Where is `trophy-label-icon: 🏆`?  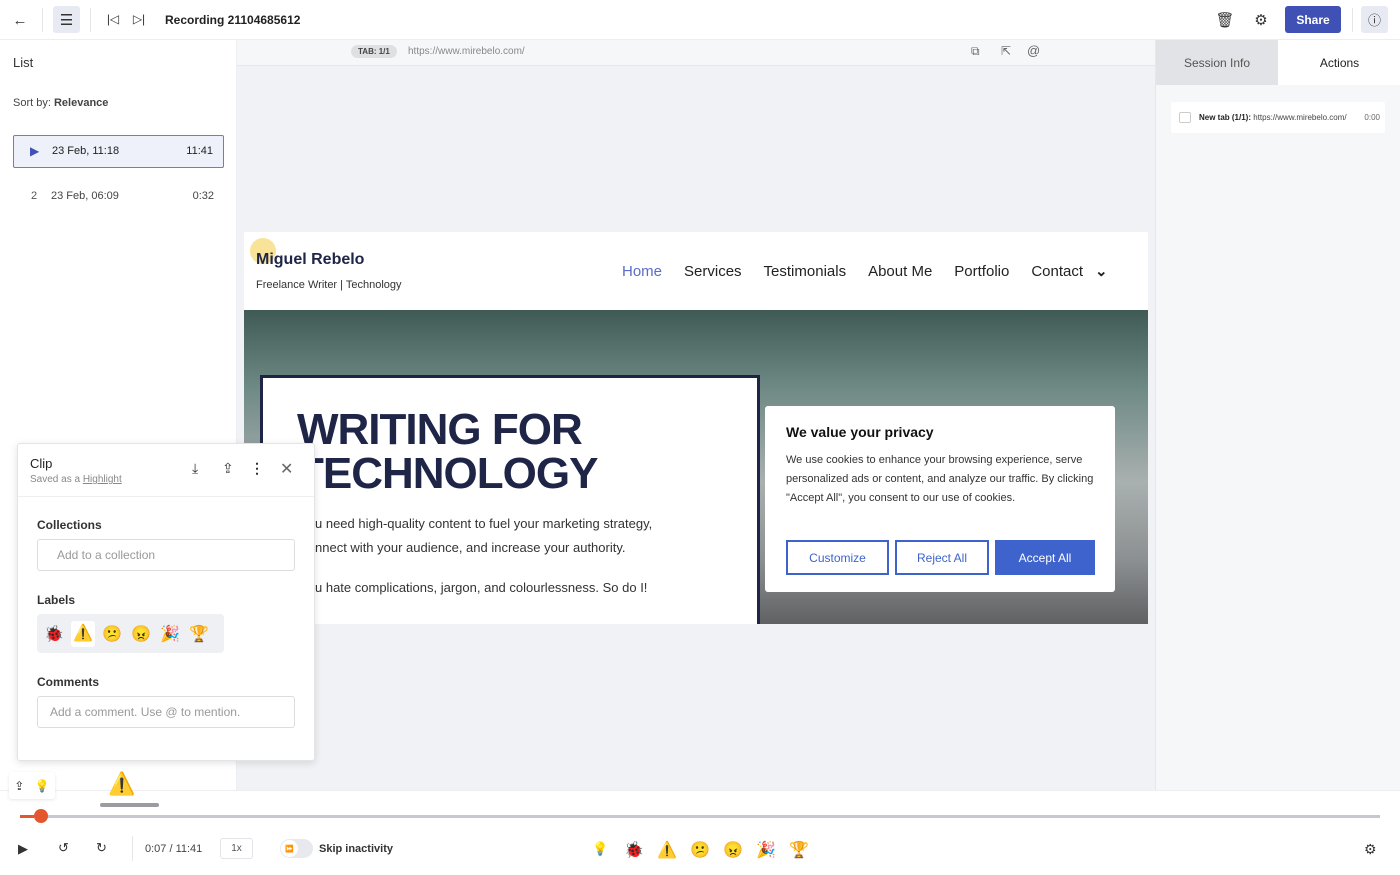 trophy-label-icon: 🏆 is located at coordinates (199, 634).